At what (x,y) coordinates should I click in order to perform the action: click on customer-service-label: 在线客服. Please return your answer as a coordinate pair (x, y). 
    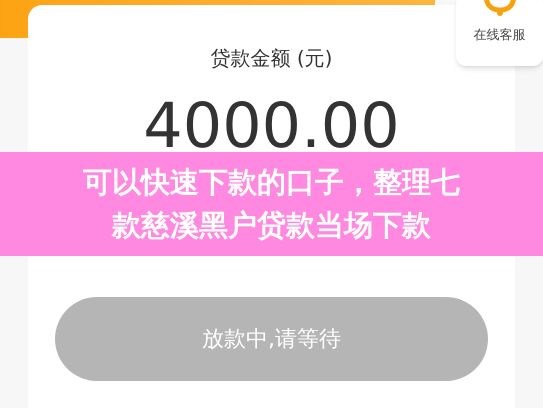
    Looking at the image, I should click on (500, 36).